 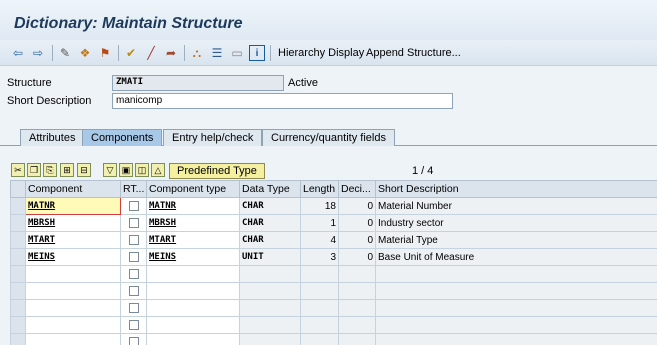 What do you see at coordinates (193, 240) in the screenshot?
I see `component-type-cell: MTART` at bounding box center [193, 240].